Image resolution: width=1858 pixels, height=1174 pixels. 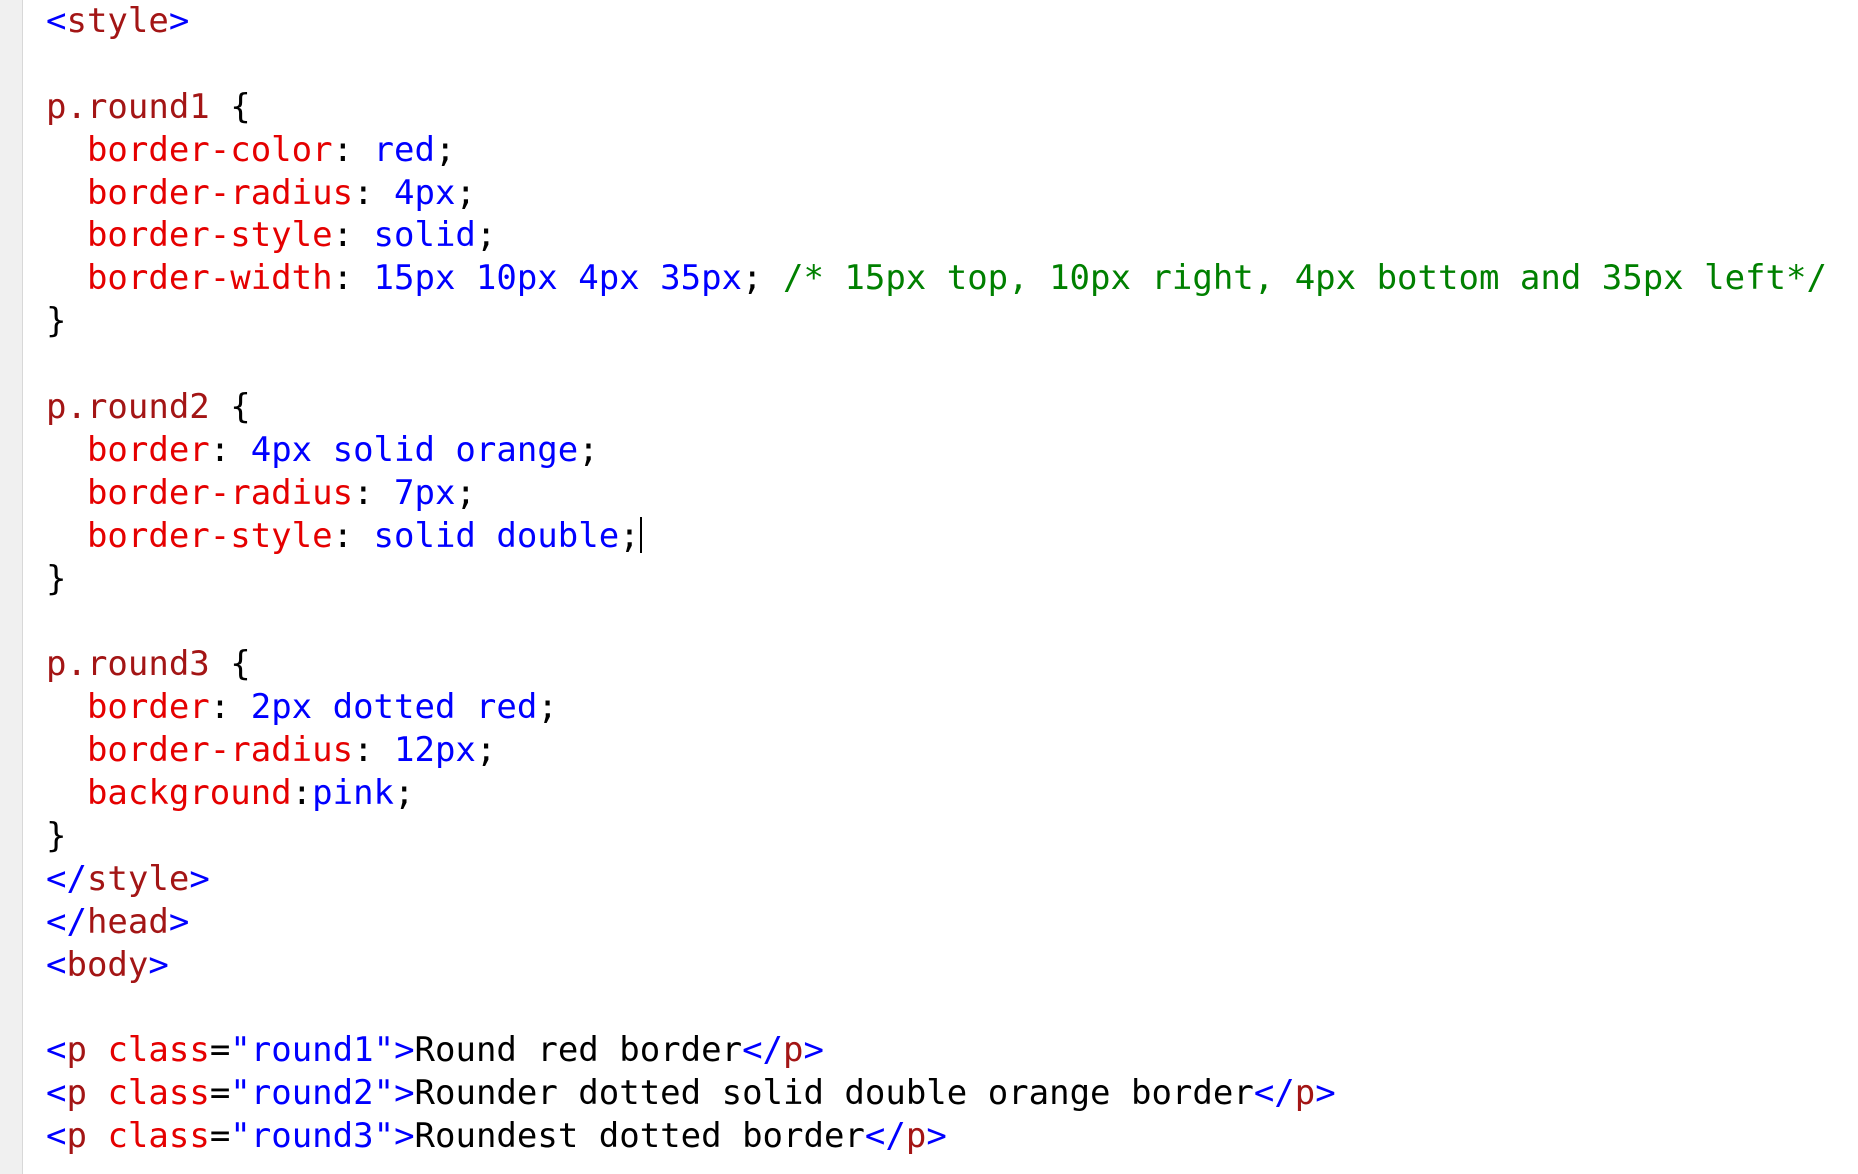 What do you see at coordinates (936, 1050) in the screenshot?
I see `code-line: <p class="round1">Round red border</p>` at bounding box center [936, 1050].